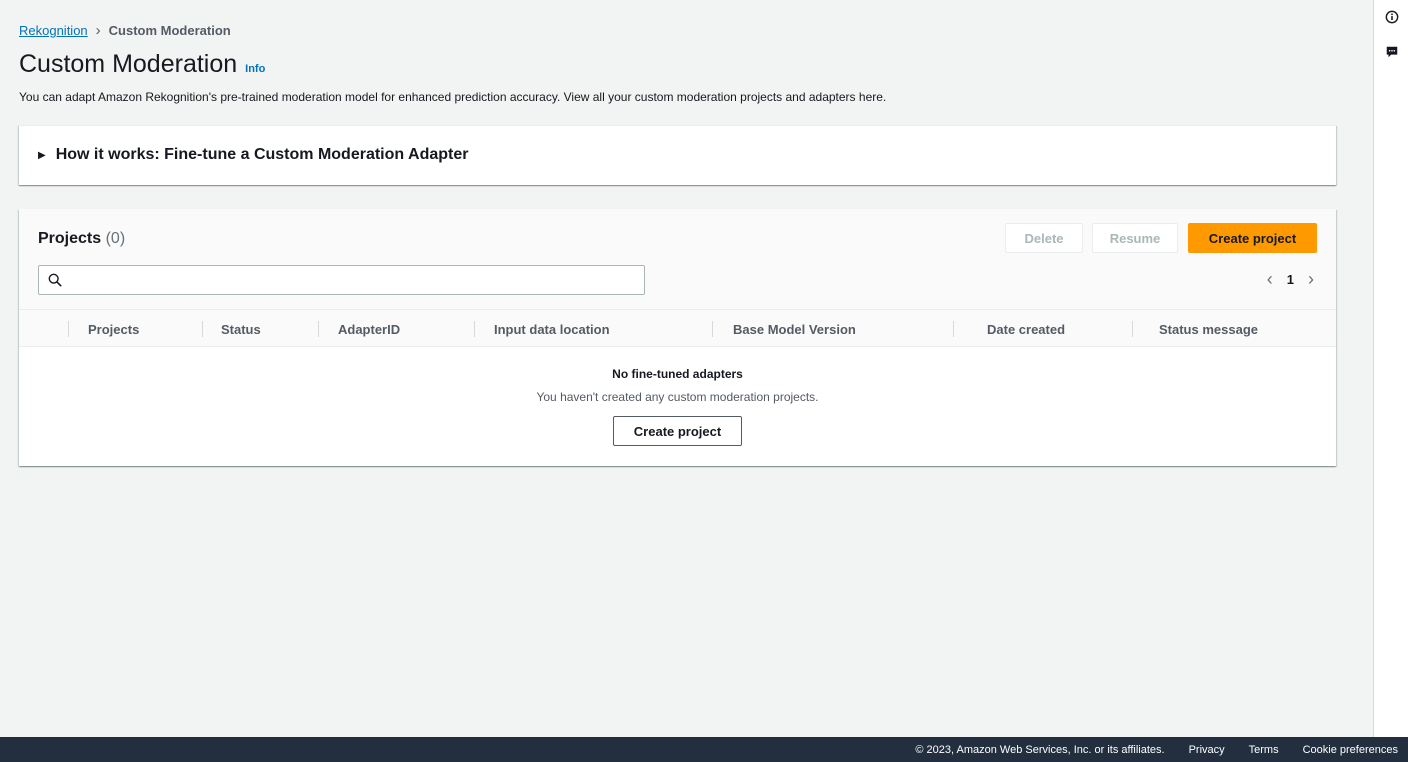 This screenshot has height=762, width=1408. Describe the element at coordinates (1207, 750) in the screenshot. I see `footer-privacy-link: Privacy` at that location.